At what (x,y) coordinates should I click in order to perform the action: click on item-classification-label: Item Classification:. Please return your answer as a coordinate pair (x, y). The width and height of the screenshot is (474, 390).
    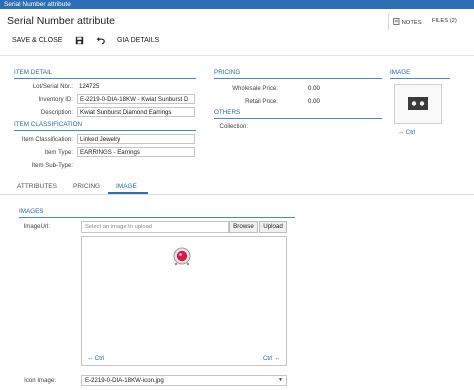
    Looking at the image, I should click on (47, 139).